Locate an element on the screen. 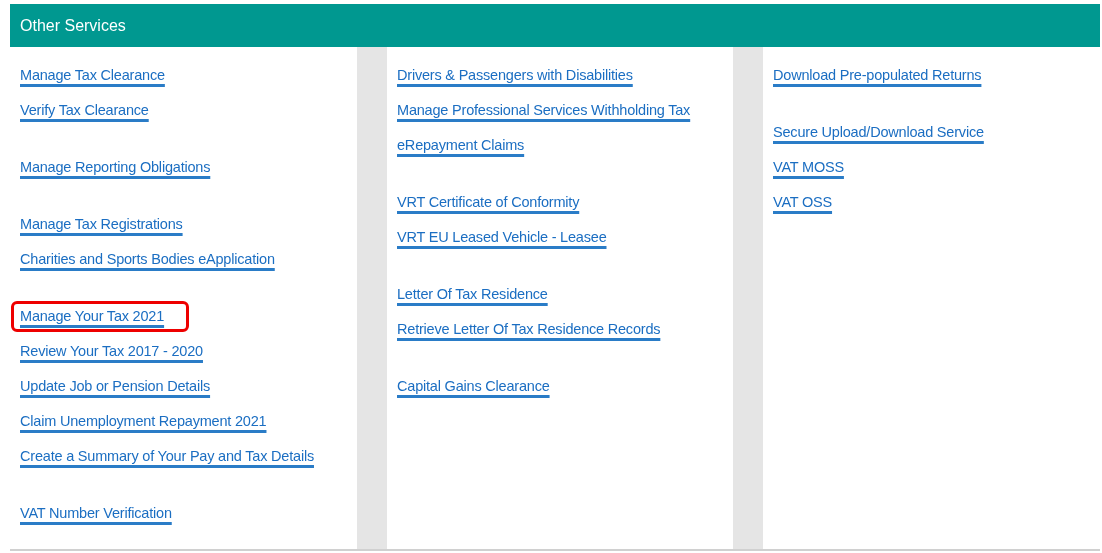 Image resolution: width=1102 pixels, height=553 pixels. service-link: VAT MOSS is located at coordinates (816, 167).